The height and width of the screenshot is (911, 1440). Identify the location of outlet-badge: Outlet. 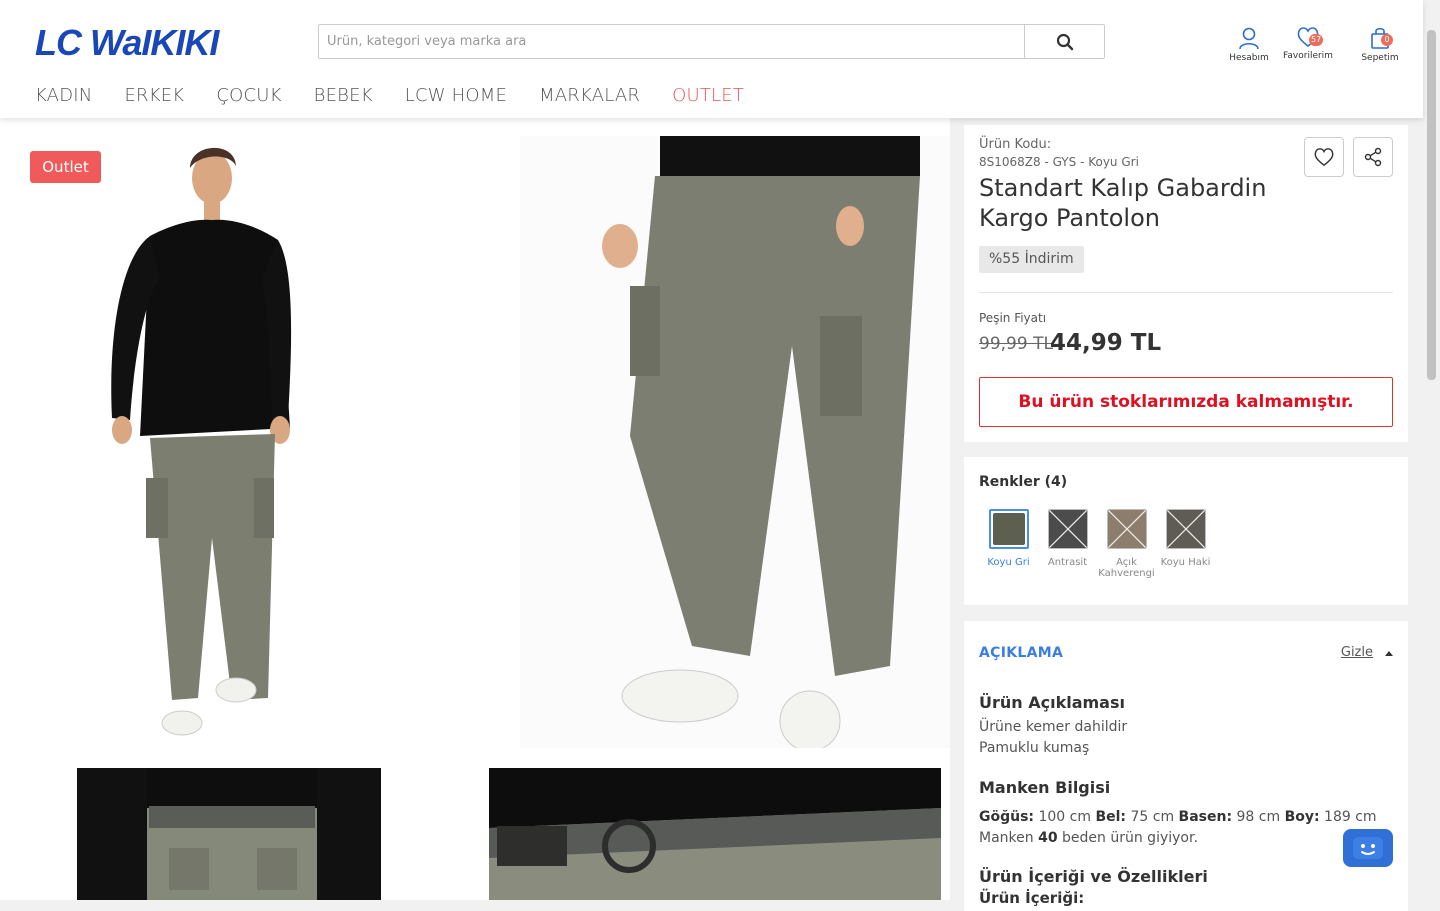
(65, 167).